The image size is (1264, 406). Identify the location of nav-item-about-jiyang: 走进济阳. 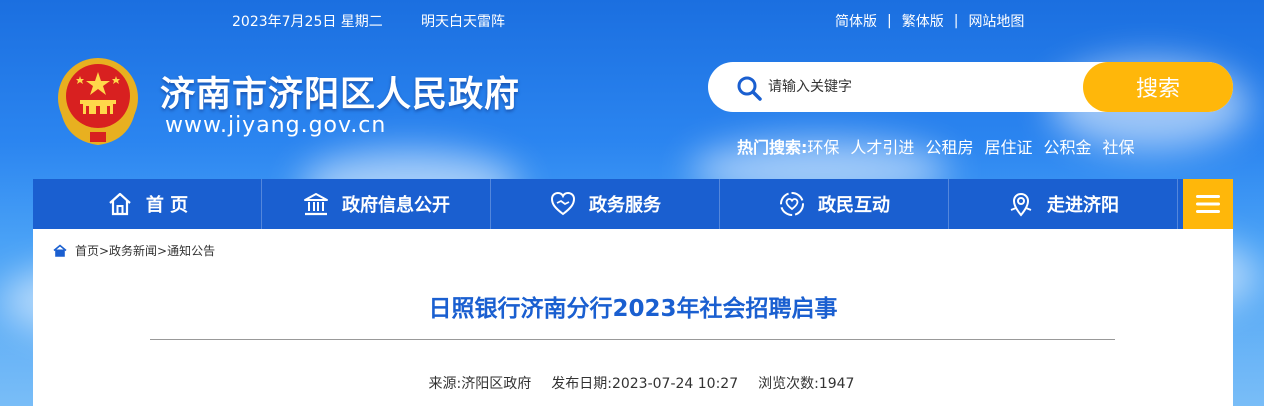
(1063, 204).